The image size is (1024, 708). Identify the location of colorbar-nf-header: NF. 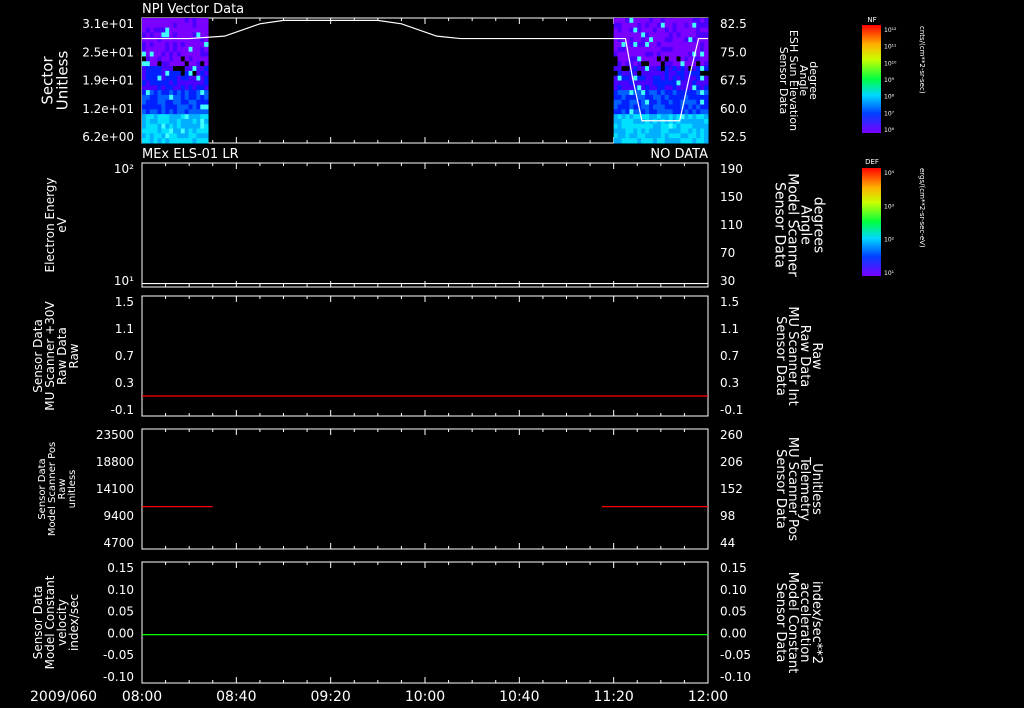
(871, 20).